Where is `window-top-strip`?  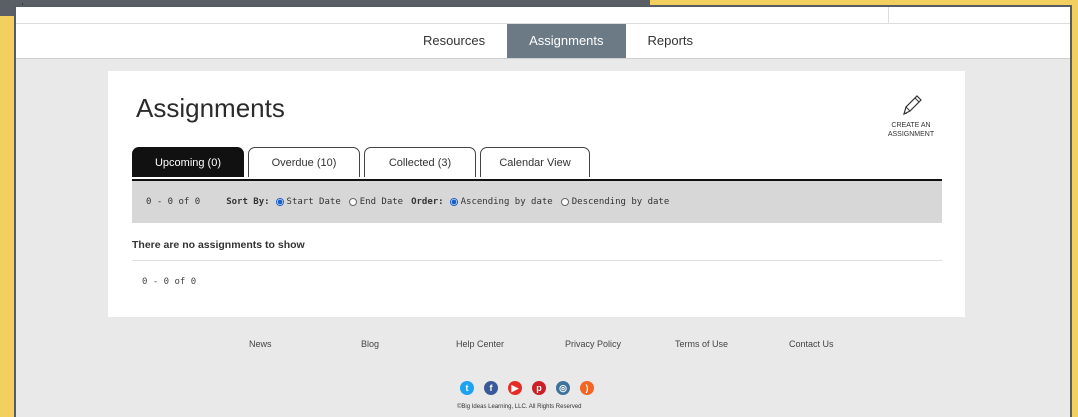
window-top-strip is located at coordinates (543, 15).